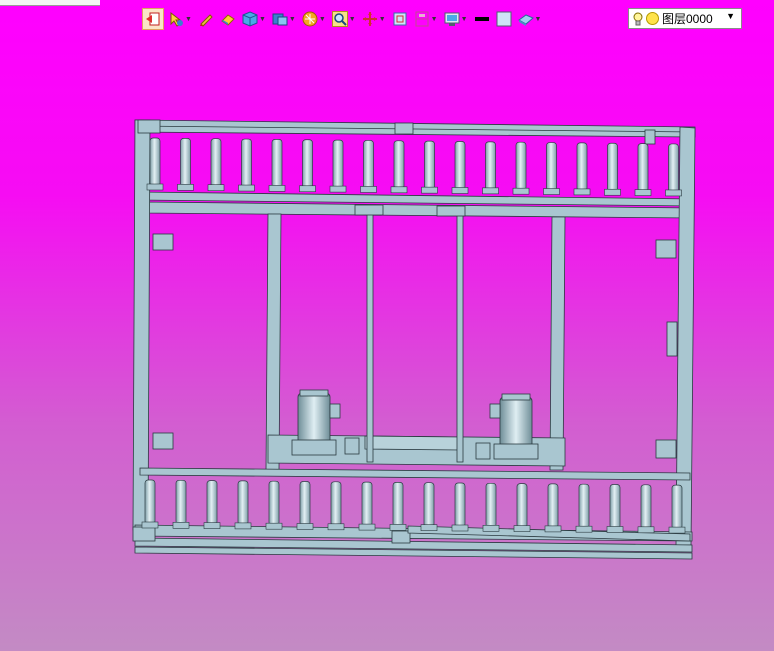 The height and width of the screenshot is (651, 774). I want to click on motor-left, so click(325, 422).